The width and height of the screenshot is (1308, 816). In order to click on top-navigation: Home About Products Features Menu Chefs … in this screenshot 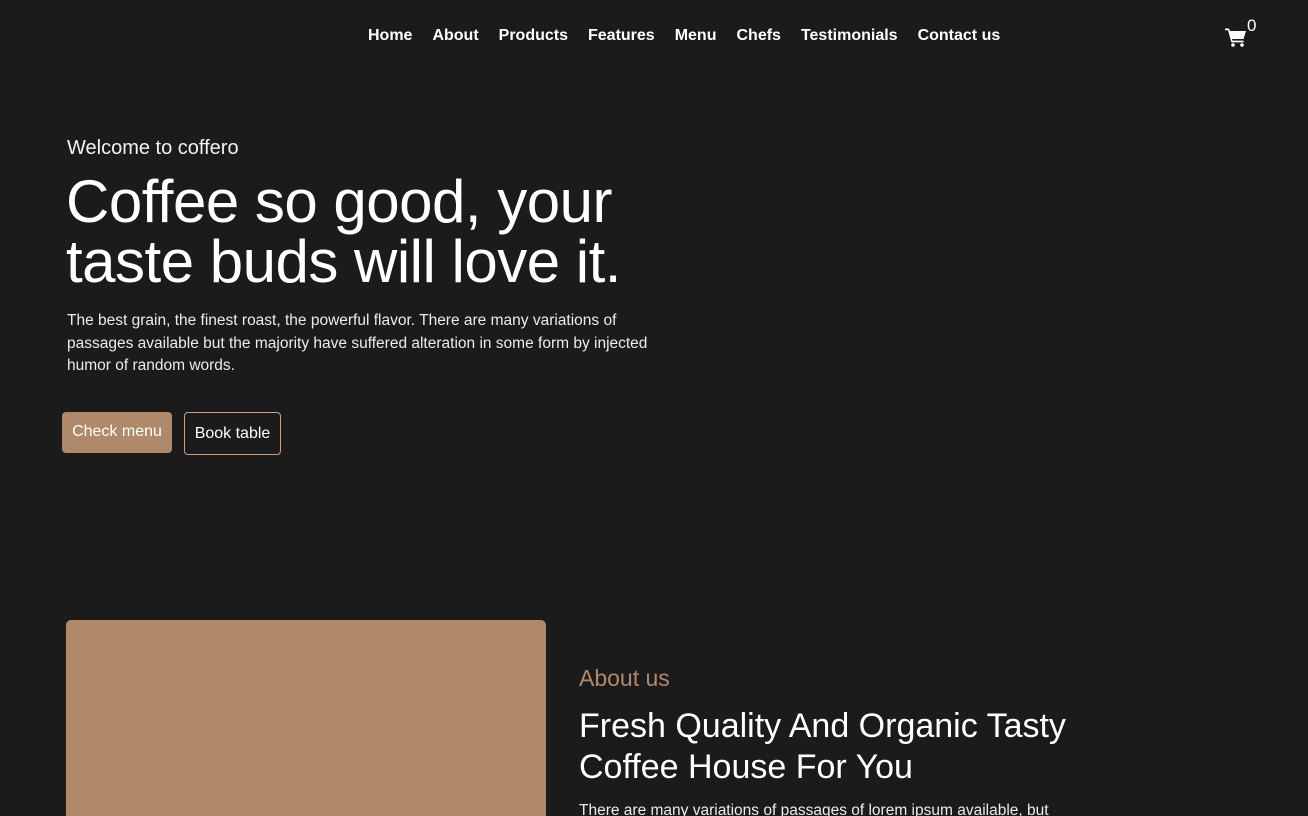, I will do `click(654, 36)`.